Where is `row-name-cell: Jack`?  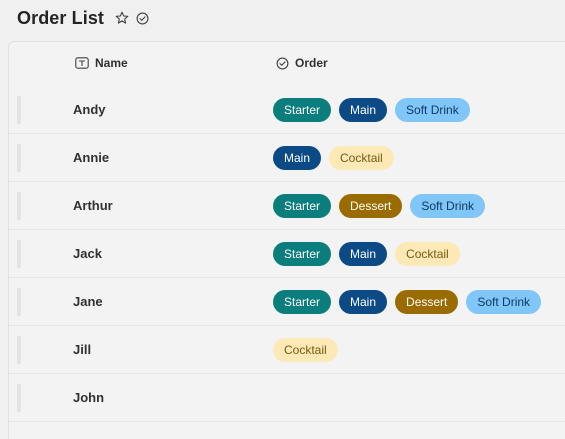 row-name-cell: Jack is located at coordinates (87, 253).